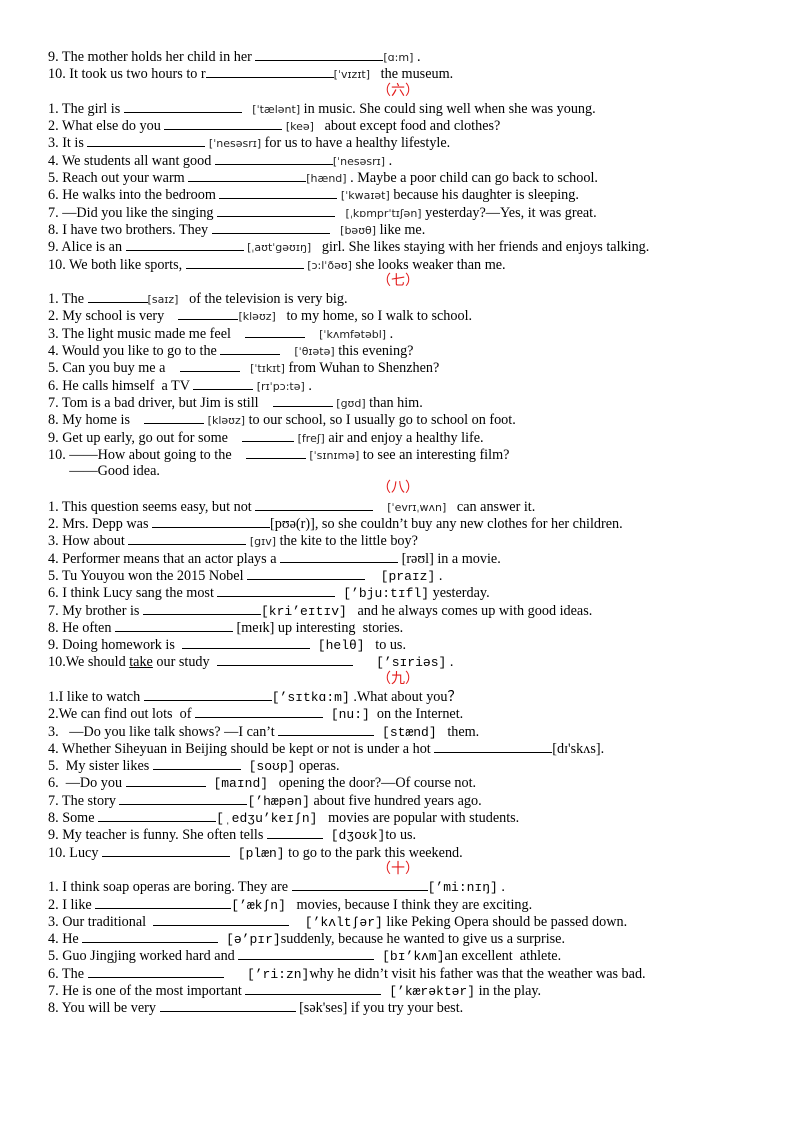  Describe the element at coordinates (257, 853) in the screenshot. I see `phonetic-hint: [plæn]` at that location.